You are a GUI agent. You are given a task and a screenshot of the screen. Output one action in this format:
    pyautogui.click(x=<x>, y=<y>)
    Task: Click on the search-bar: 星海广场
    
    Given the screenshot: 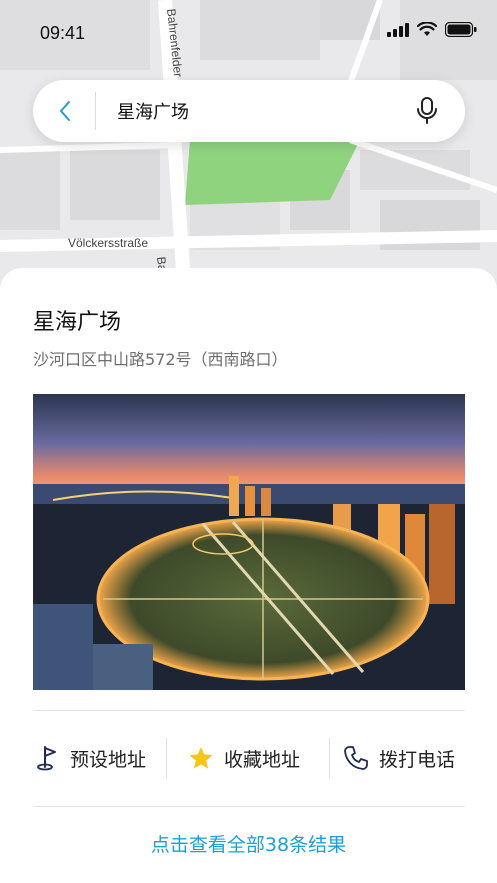 What is the action you would take?
    pyautogui.click(x=249, y=111)
    